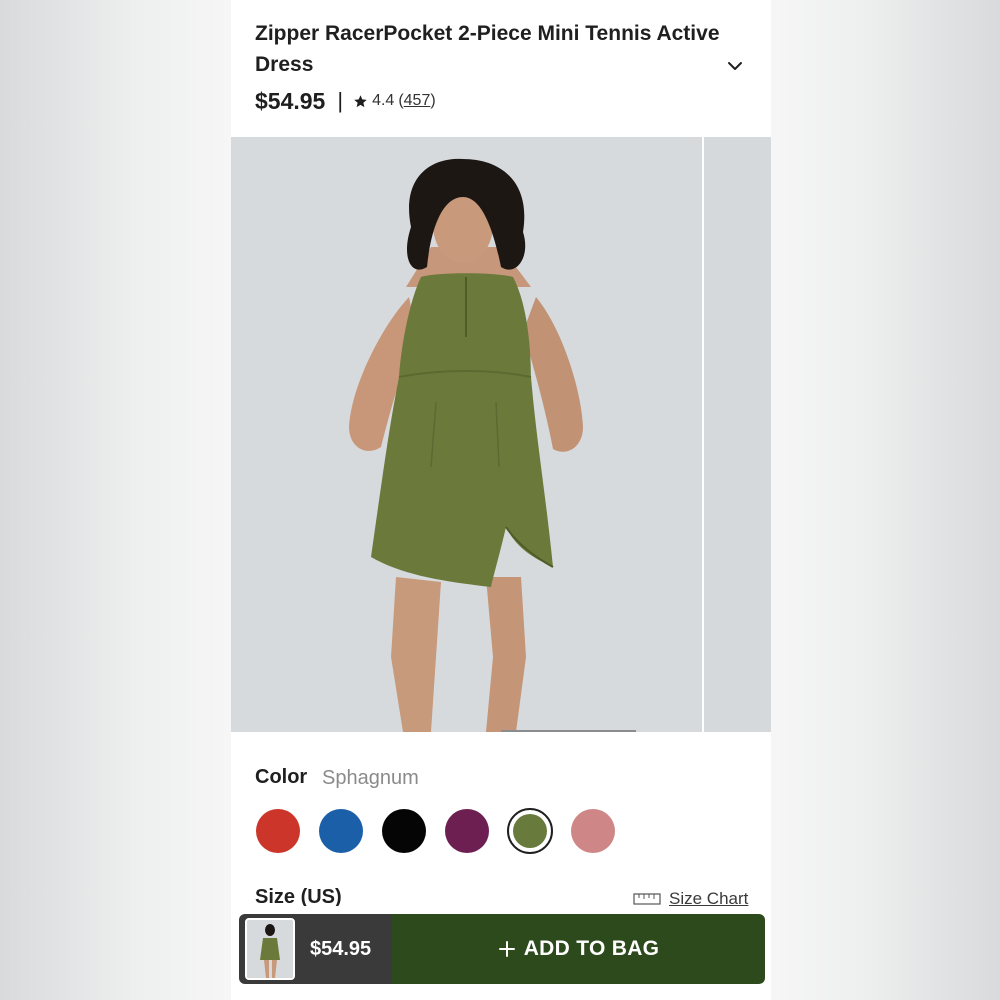 This screenshot has height=1000, width=1000. I want to click on mini-product-card: $54.95, so click(315, 949).